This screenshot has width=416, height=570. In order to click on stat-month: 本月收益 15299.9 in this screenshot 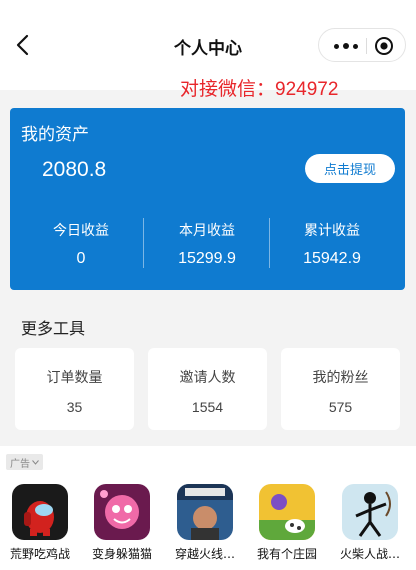, I will do `click(207, 244)`.